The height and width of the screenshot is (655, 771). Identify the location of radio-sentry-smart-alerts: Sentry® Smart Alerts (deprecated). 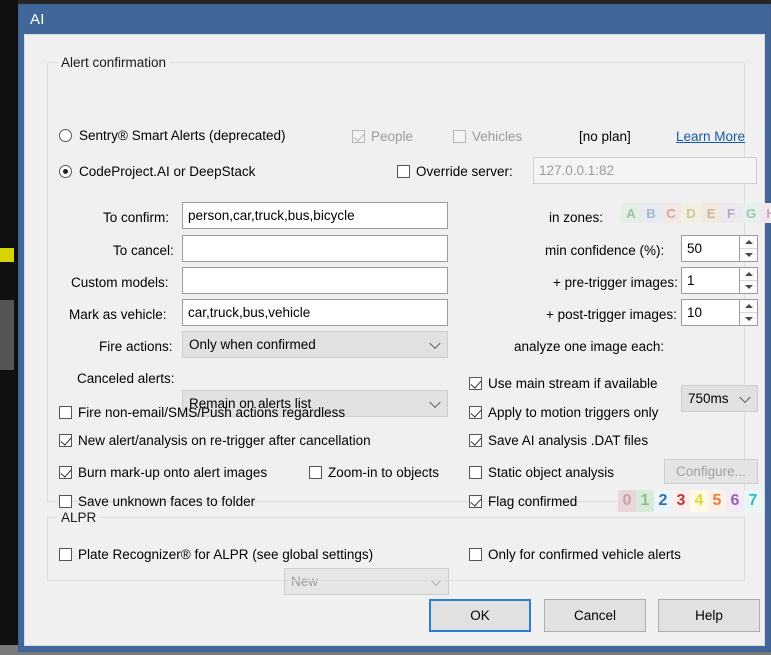
(172, 135).